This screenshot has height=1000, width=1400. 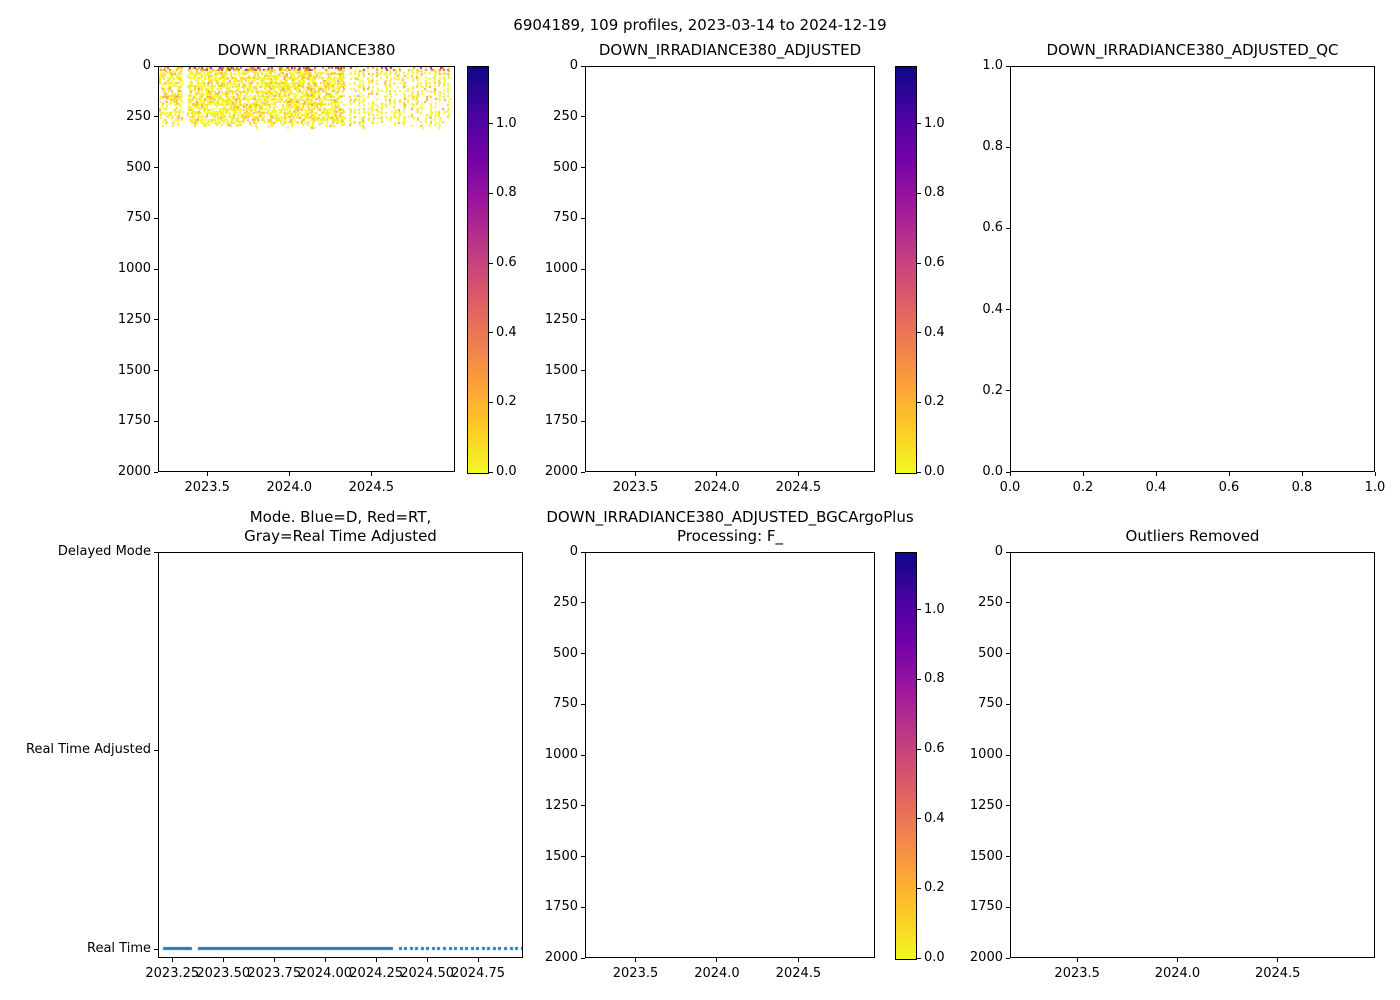 What do you see at coordinates (934, 263) in the screenshot?
I see `colorbar-tick-label: 0.6` at bounding box center [934, 263].